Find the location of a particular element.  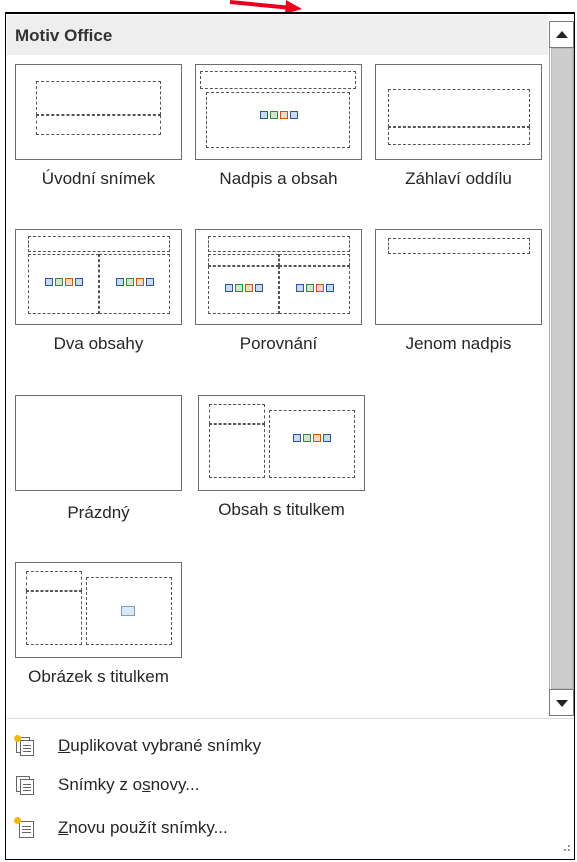

layout-content-with-caption: Obsah s titulkem is located at coordinates (281, 460).